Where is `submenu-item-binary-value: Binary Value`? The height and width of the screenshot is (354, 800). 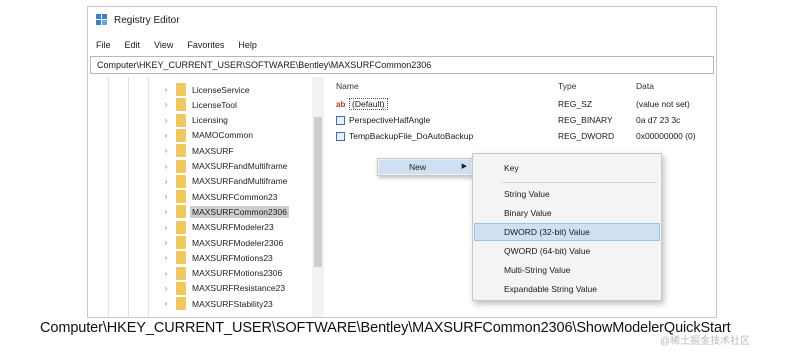
submenu-item-binary-value: Binary Value is located at coordinates (567, 213).